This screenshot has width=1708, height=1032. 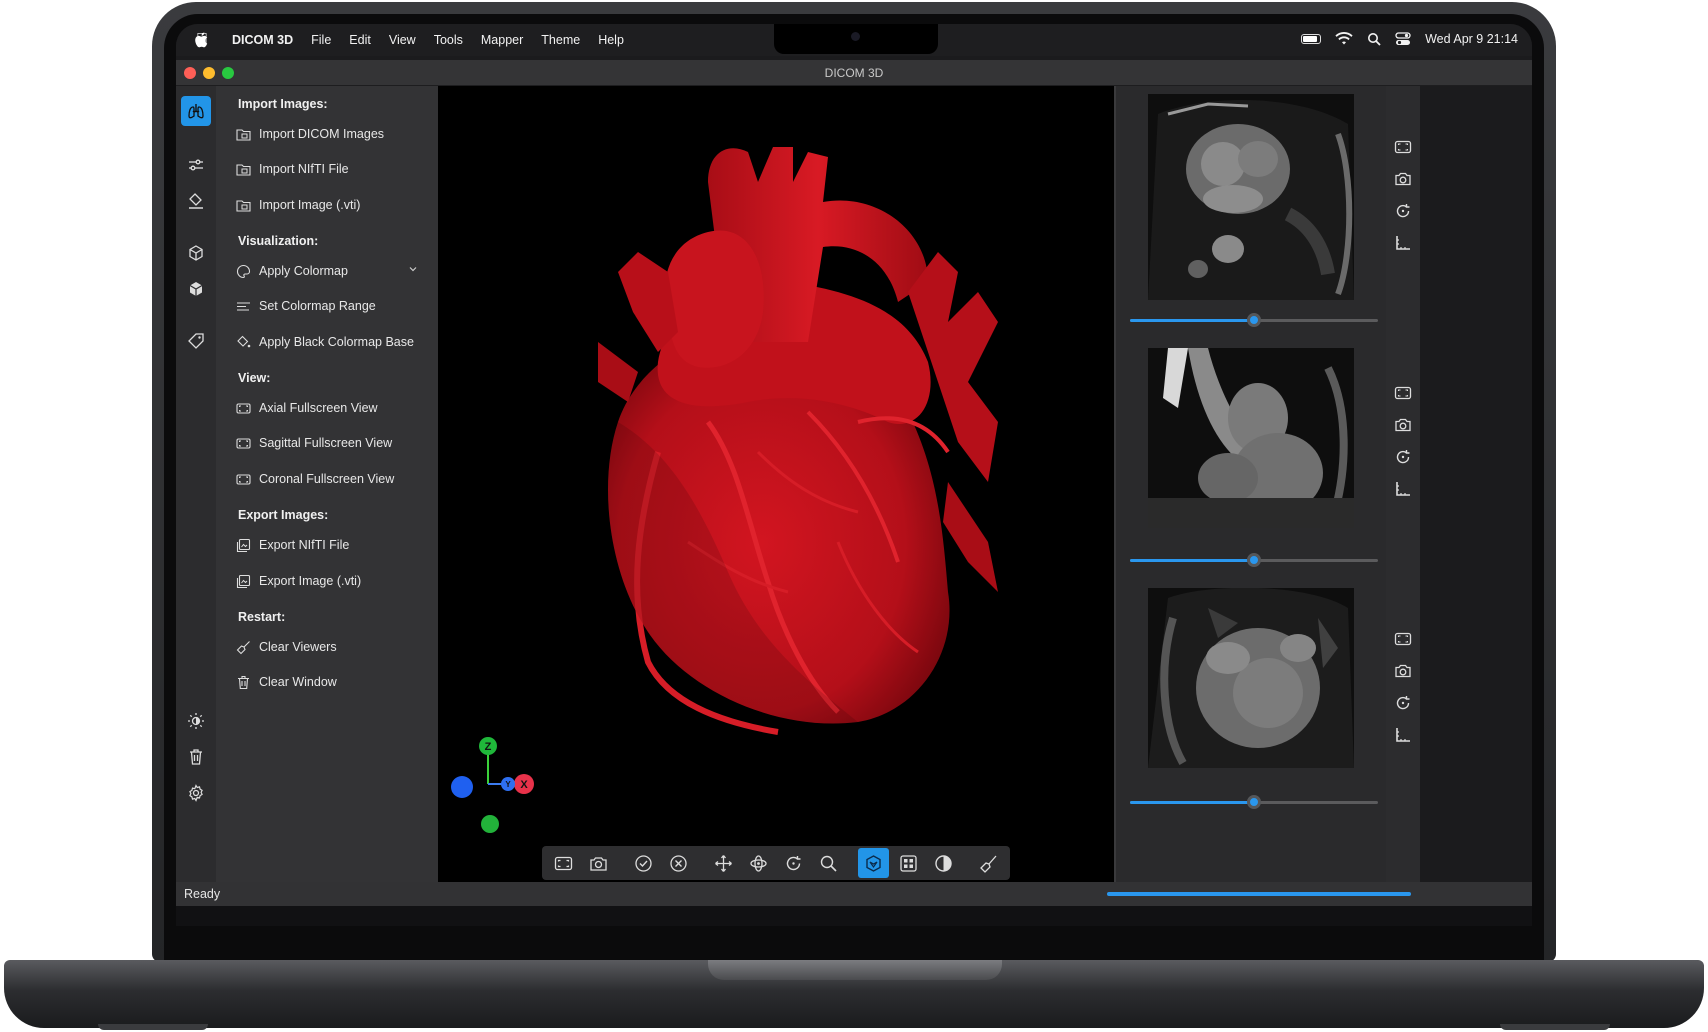 I want to click on set-colormap-range-button: Set Colormap Range, so click(x=331, y=306).